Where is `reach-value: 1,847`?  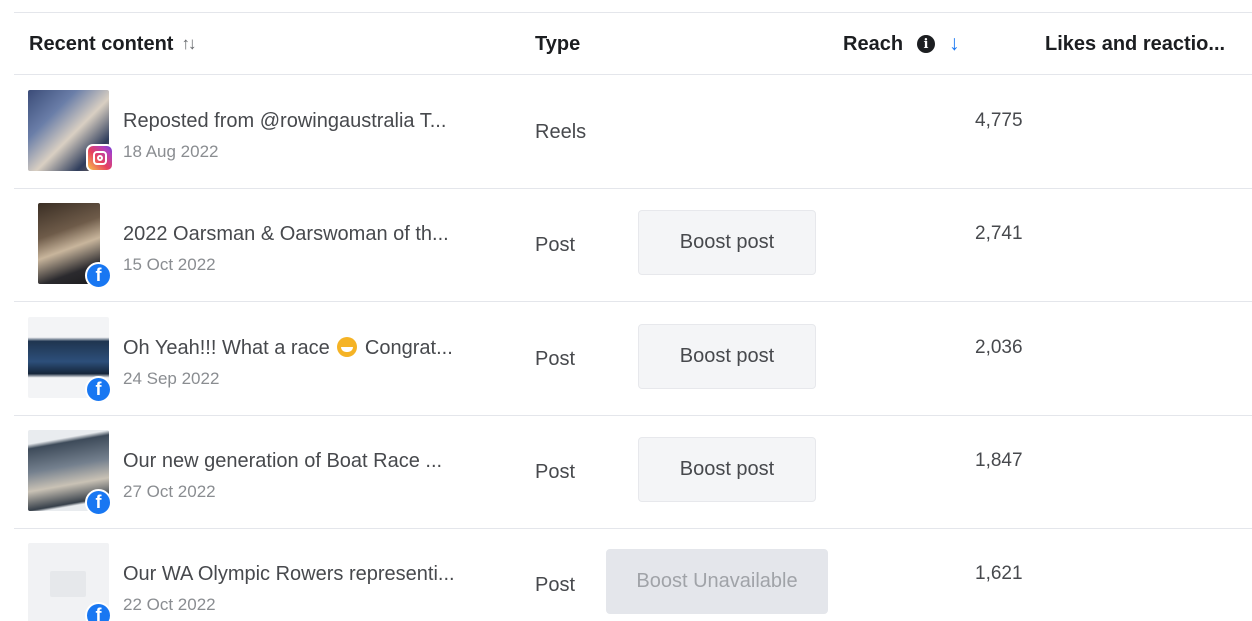 reach-value: 1,847 is located at coordinates (999, 460).